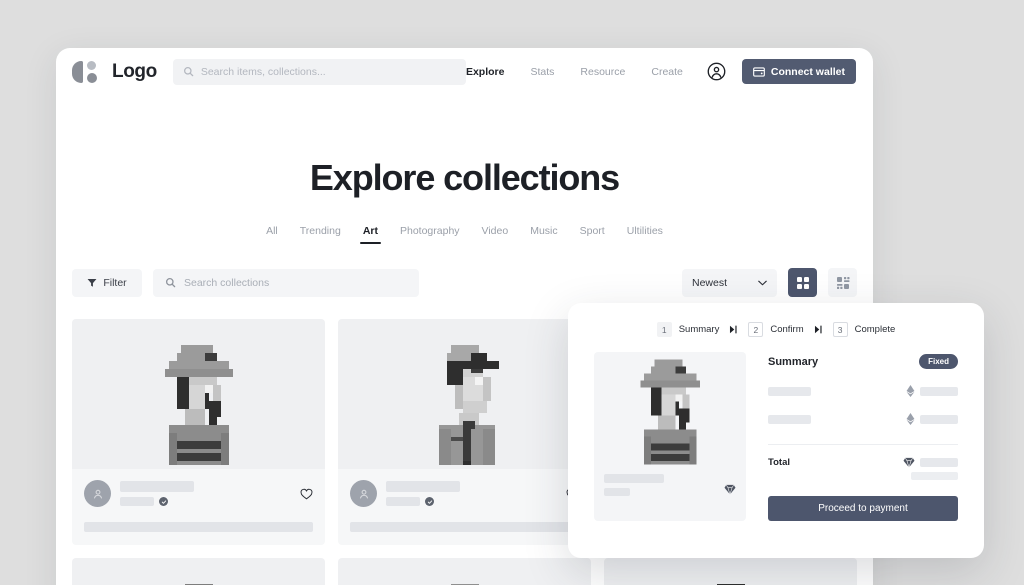 This screenshot has height=585, width=1024. Describe the element at coordinates (134, 71) in the screenshot. I see `logo-text: Logo` at that location.